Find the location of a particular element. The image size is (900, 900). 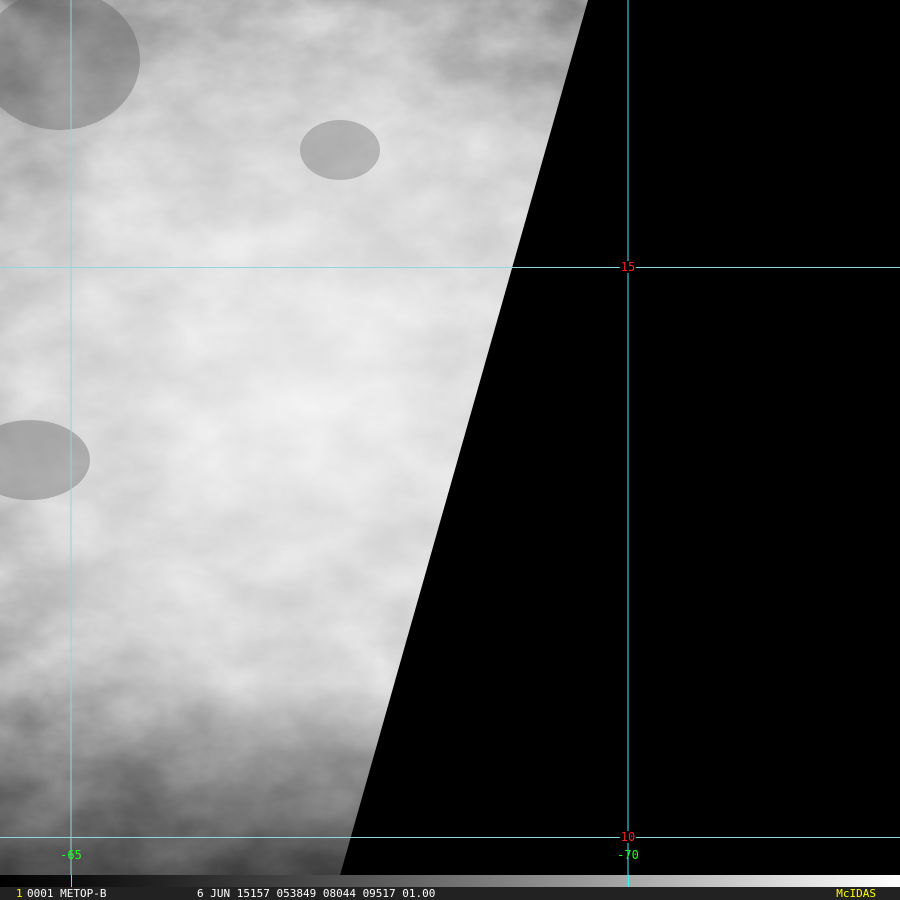

satellite-name: 0001 METOP-B is located at coordinates (67, 893).